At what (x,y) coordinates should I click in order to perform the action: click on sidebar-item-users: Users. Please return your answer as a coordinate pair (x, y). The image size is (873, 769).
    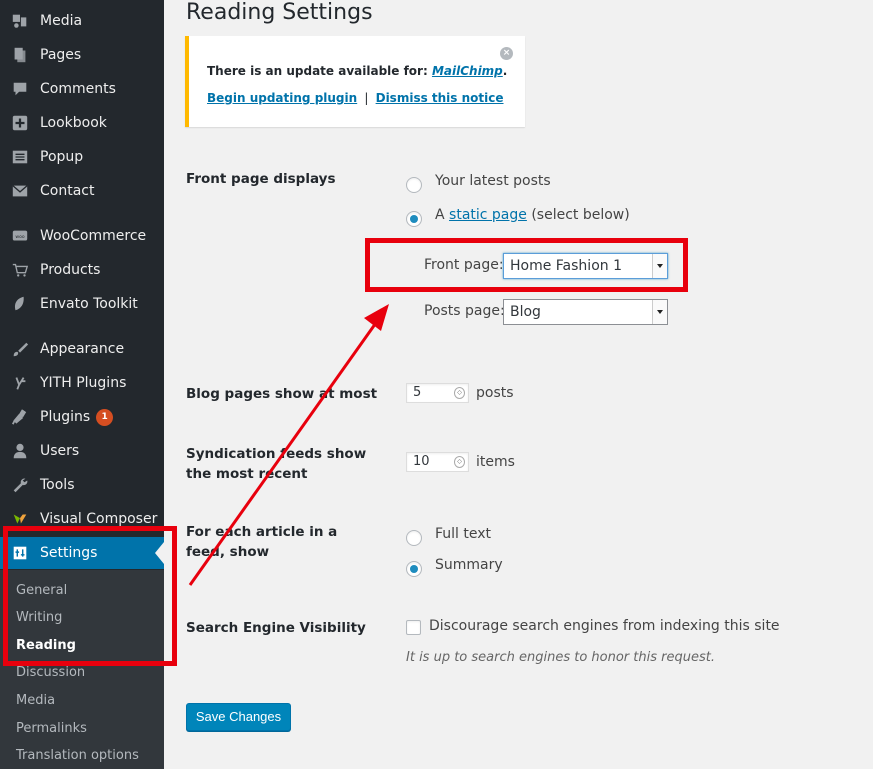
    Looking at the image, I should click on (82, 451).